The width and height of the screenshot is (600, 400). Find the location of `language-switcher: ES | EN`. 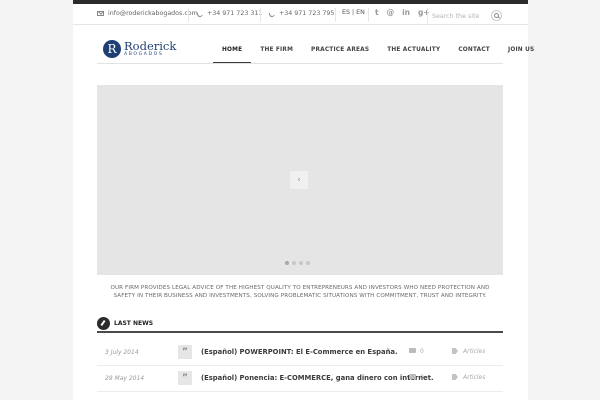

language-switcher: ES | EN is located at coordinates (353, 12).